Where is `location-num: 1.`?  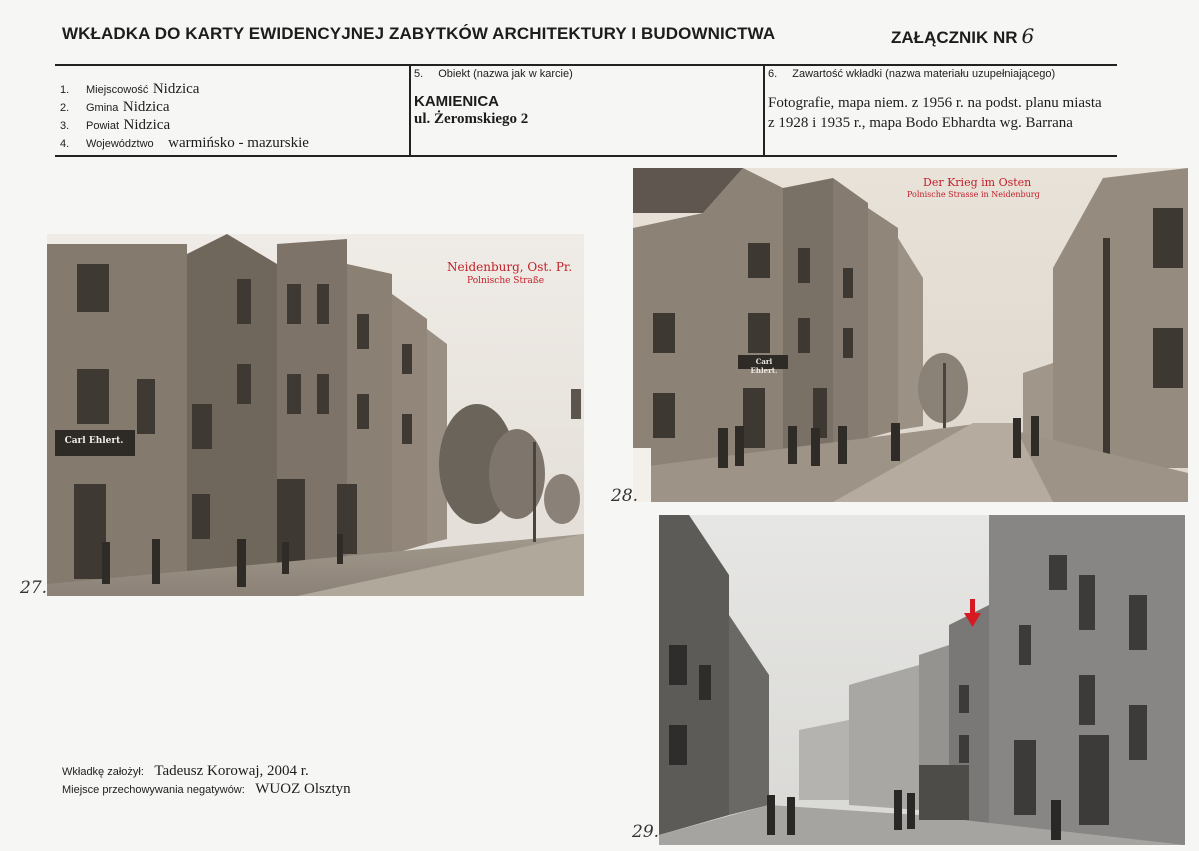
location-num: 1. is located at coordinates (65, 90).